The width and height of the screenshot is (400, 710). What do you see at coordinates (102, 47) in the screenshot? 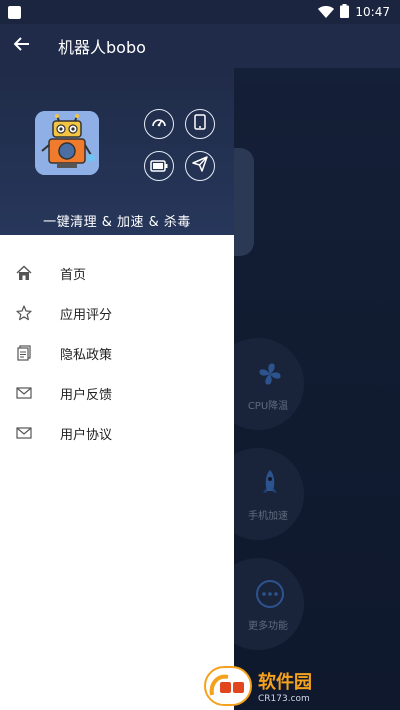
I see `page-title: 机器人bobo` at bounding box center [102, 47].